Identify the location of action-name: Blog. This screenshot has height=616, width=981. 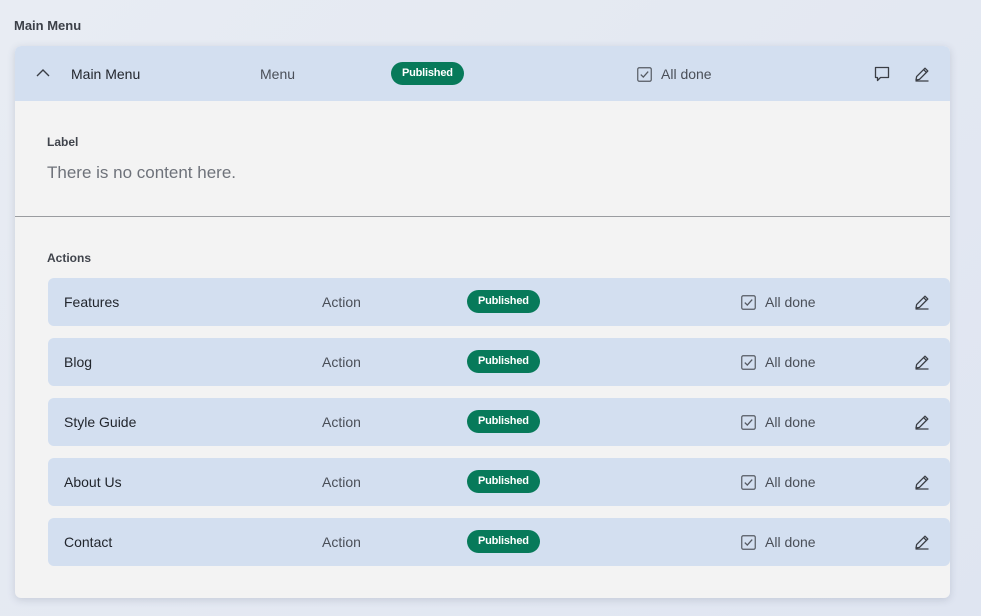
(78, 362).